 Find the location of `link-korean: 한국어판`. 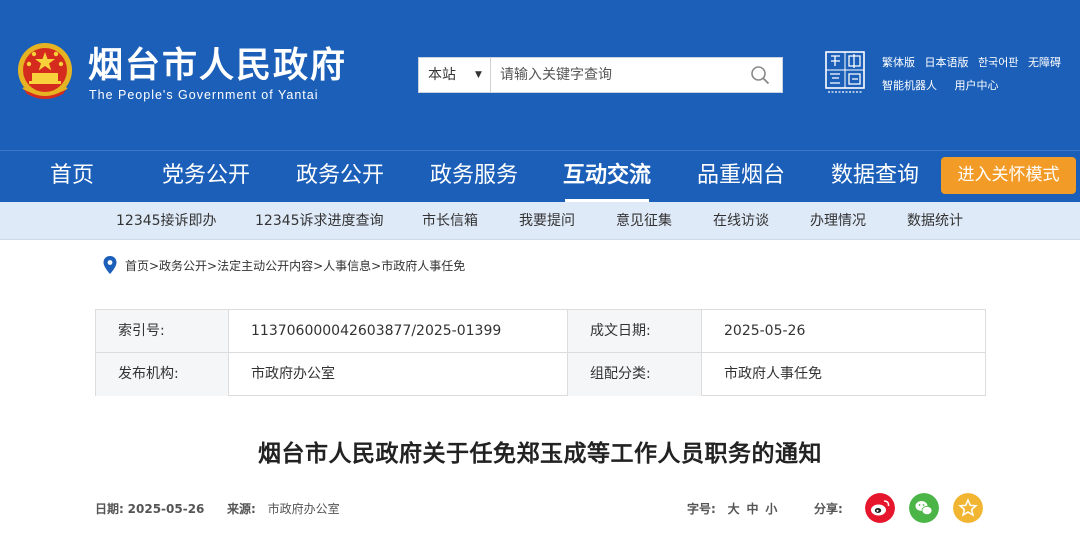

link-korean: 한국어판 is located at coordinates (998, 62).